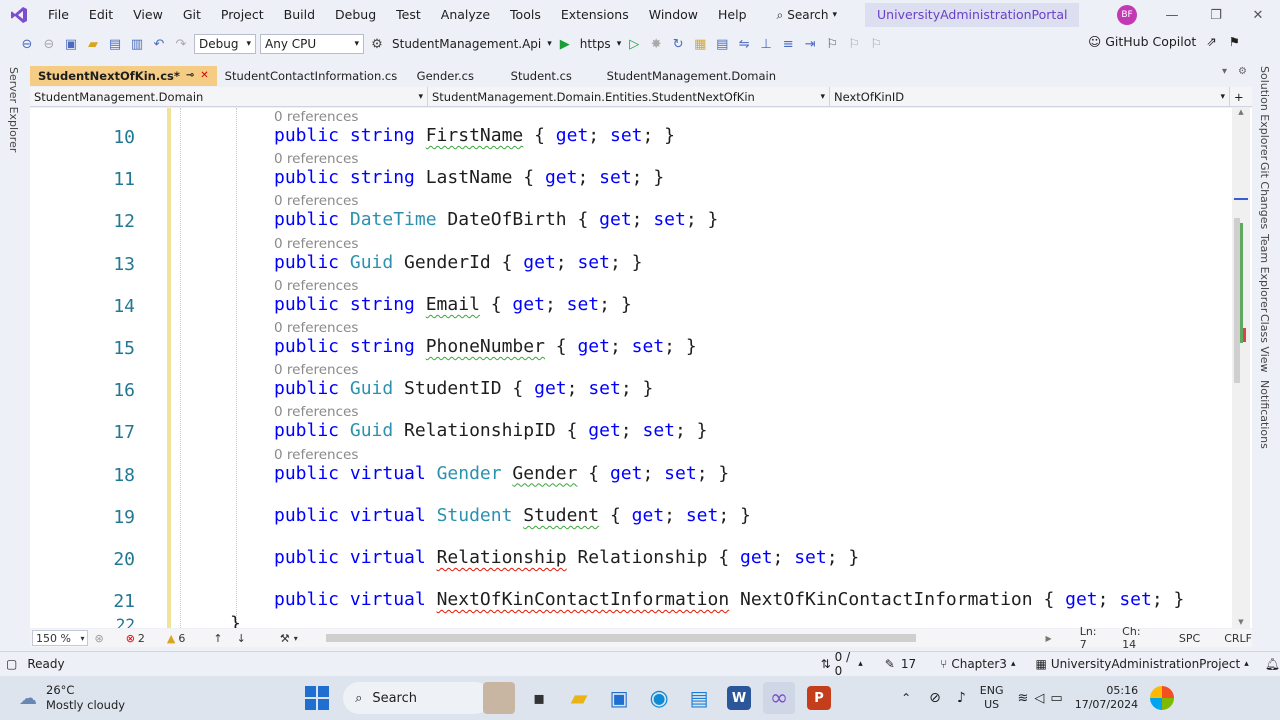 This screenshot has height=720, width=1280. Describe the element at coordinates (674, 638) in the screenshot. I see `horizontal-scrollbar` at that location.